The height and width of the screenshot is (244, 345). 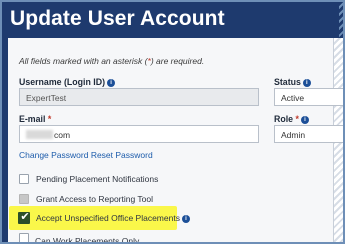 I want to click on role-label: Role * i, so click(x=291, y=119).